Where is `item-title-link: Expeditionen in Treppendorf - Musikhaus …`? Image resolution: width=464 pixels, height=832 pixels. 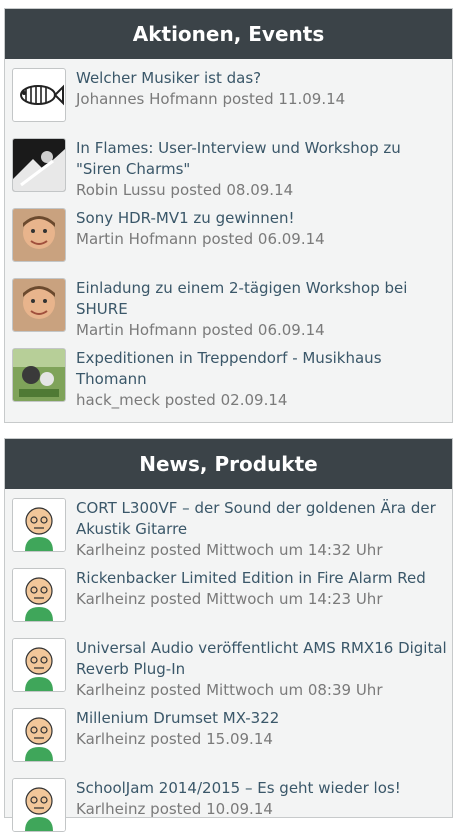 item-title-link: Expeditionen in Treppendorf - Musikhaus … is located at coordinates (262, 369).